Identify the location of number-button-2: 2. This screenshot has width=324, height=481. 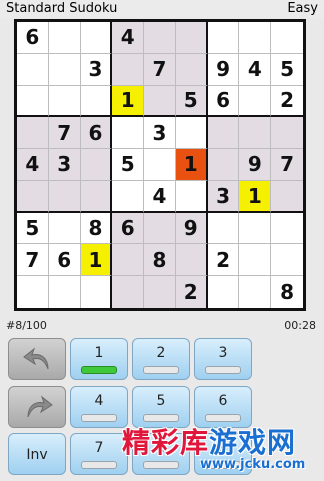
(161, 359).